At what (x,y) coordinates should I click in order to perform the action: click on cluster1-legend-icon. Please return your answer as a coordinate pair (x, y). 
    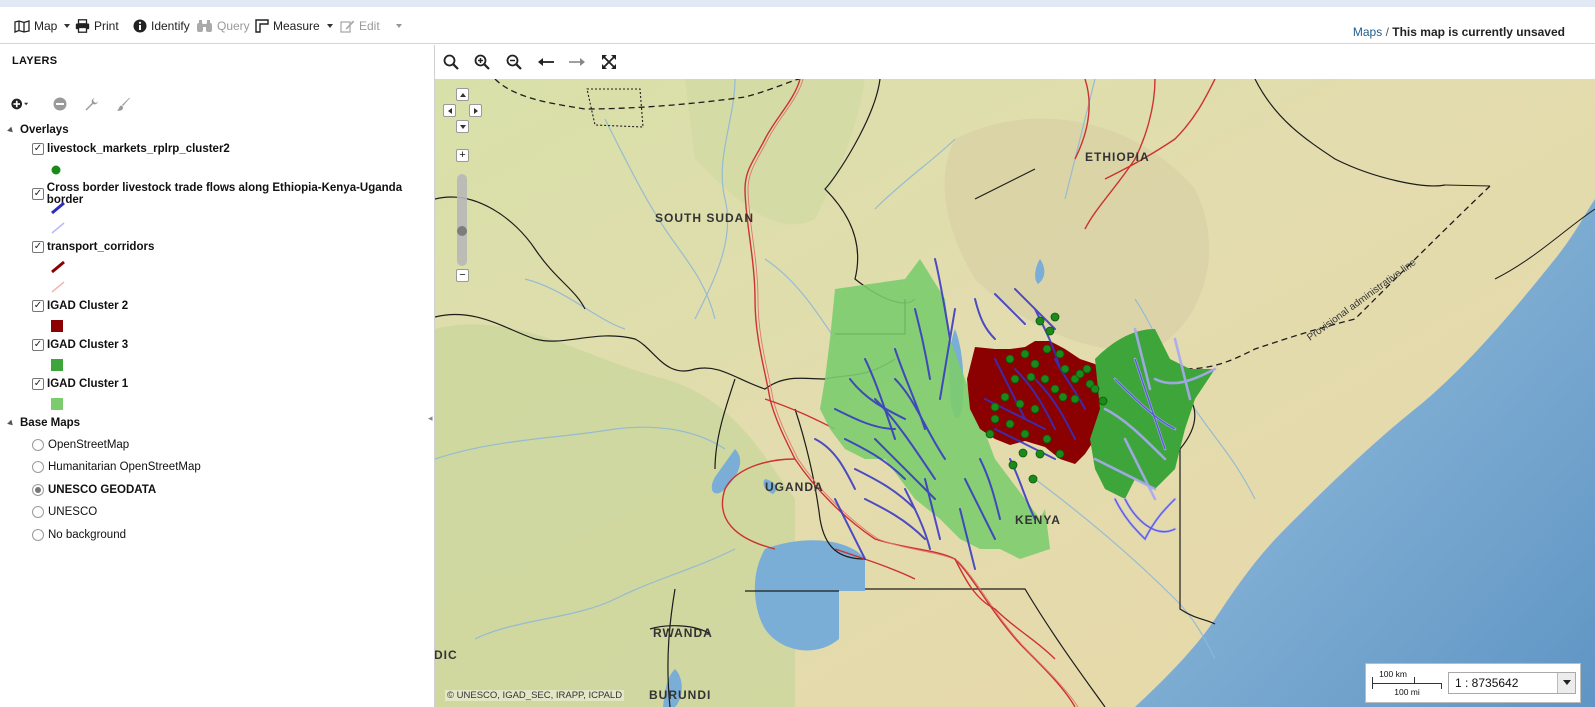
    Looking at the image, I should click on (57, 404).